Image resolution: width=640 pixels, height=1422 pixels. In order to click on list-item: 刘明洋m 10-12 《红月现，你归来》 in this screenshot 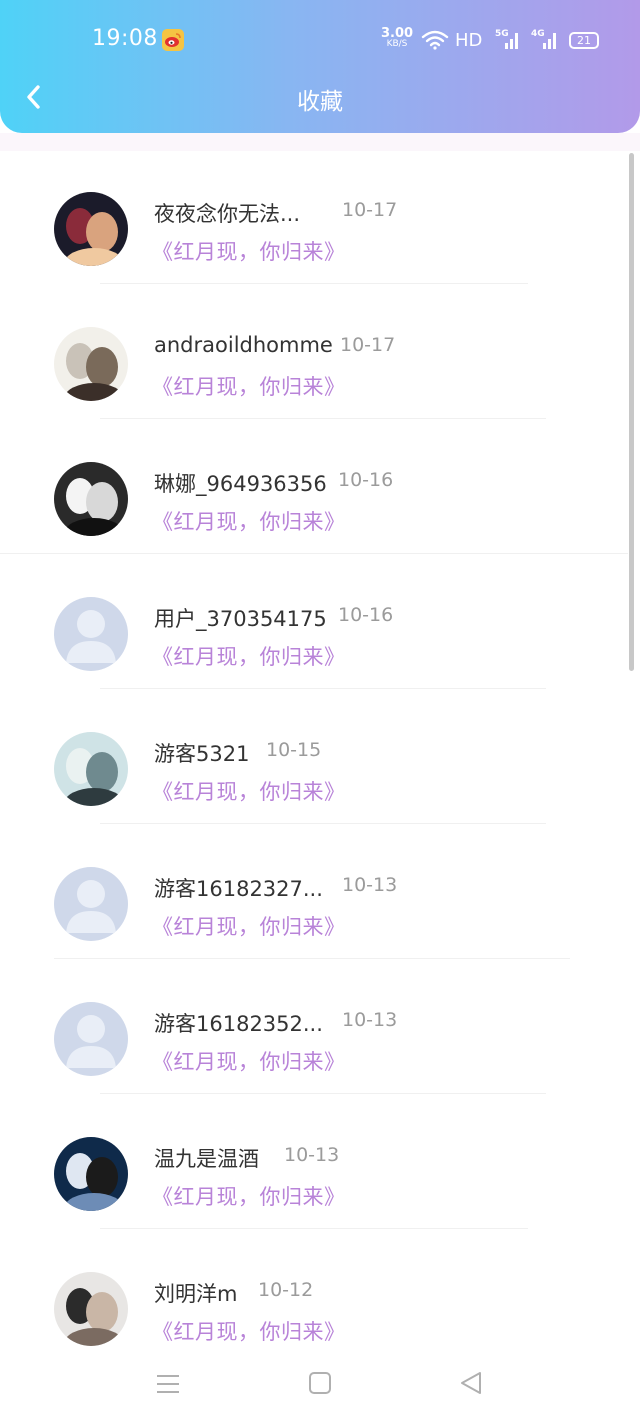, I will do `click(320, 1297)`.